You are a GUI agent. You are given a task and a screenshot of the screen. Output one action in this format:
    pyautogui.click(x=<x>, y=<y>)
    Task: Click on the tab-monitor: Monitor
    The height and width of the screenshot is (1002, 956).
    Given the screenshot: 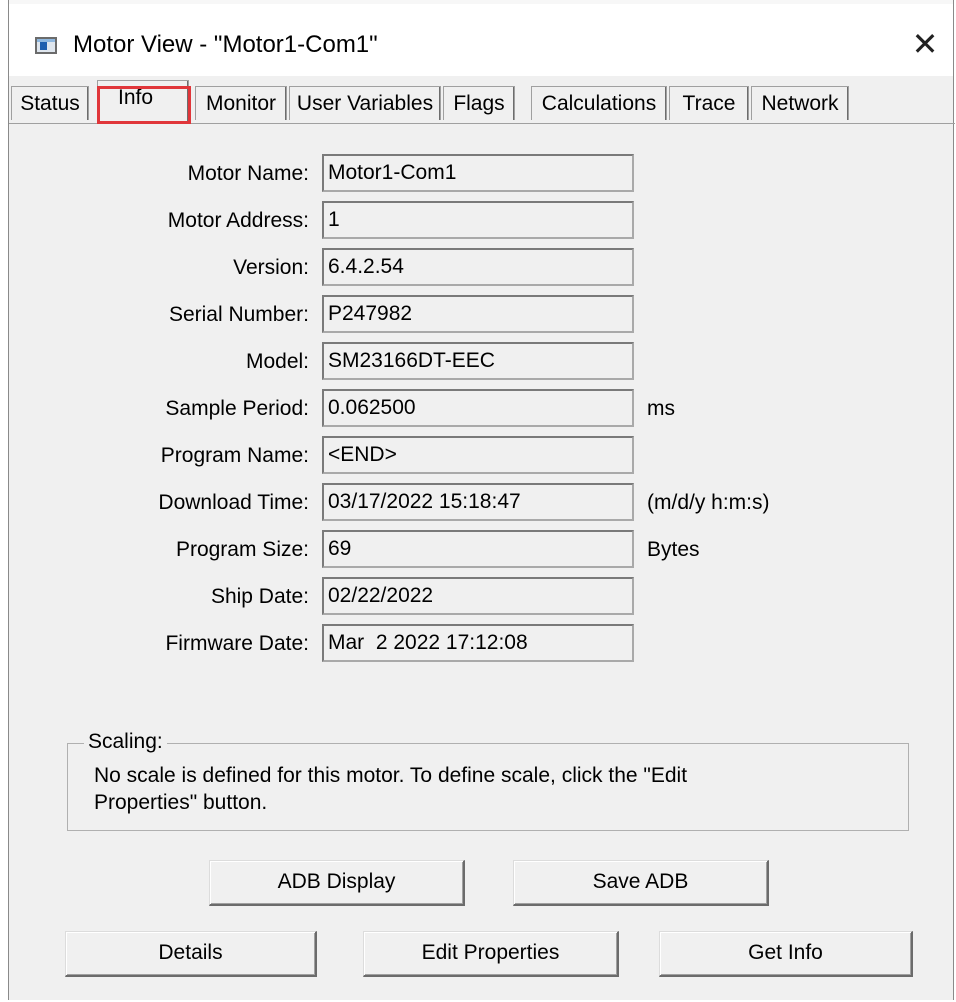 What is the action you would take?
    pyautogui.click(x=241, y=103)
    